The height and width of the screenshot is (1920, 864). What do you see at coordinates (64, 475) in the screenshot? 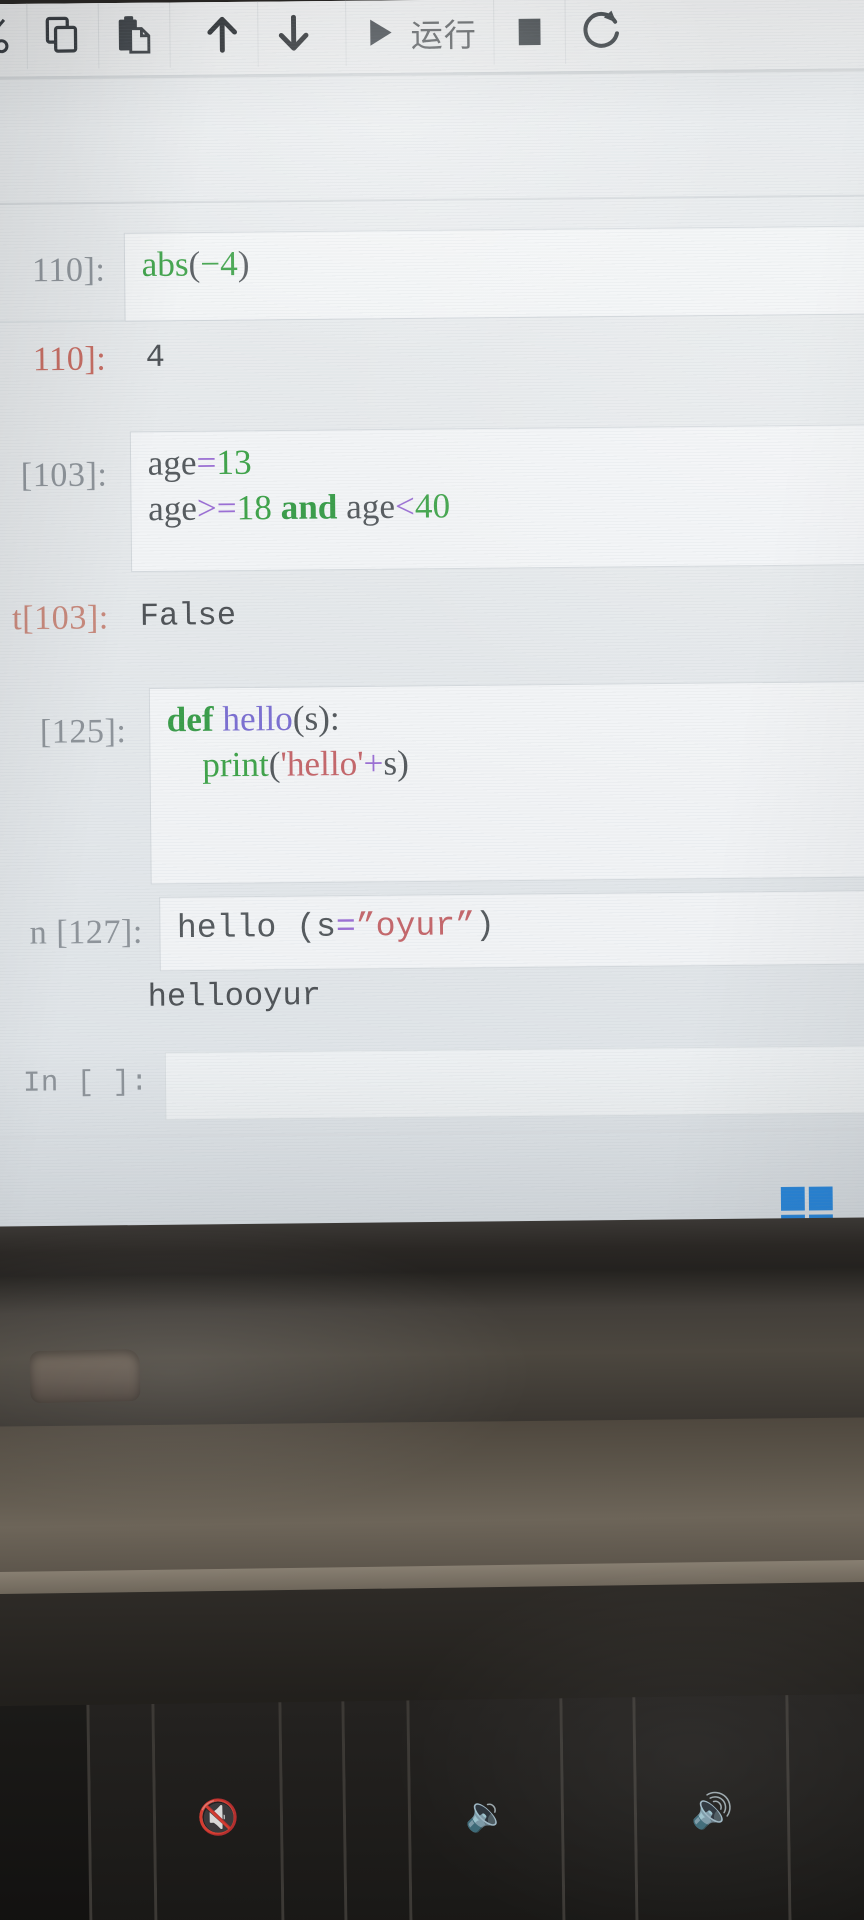
I see `cell-age-in-prompt: [103]:` at bounding box center [64, 475].